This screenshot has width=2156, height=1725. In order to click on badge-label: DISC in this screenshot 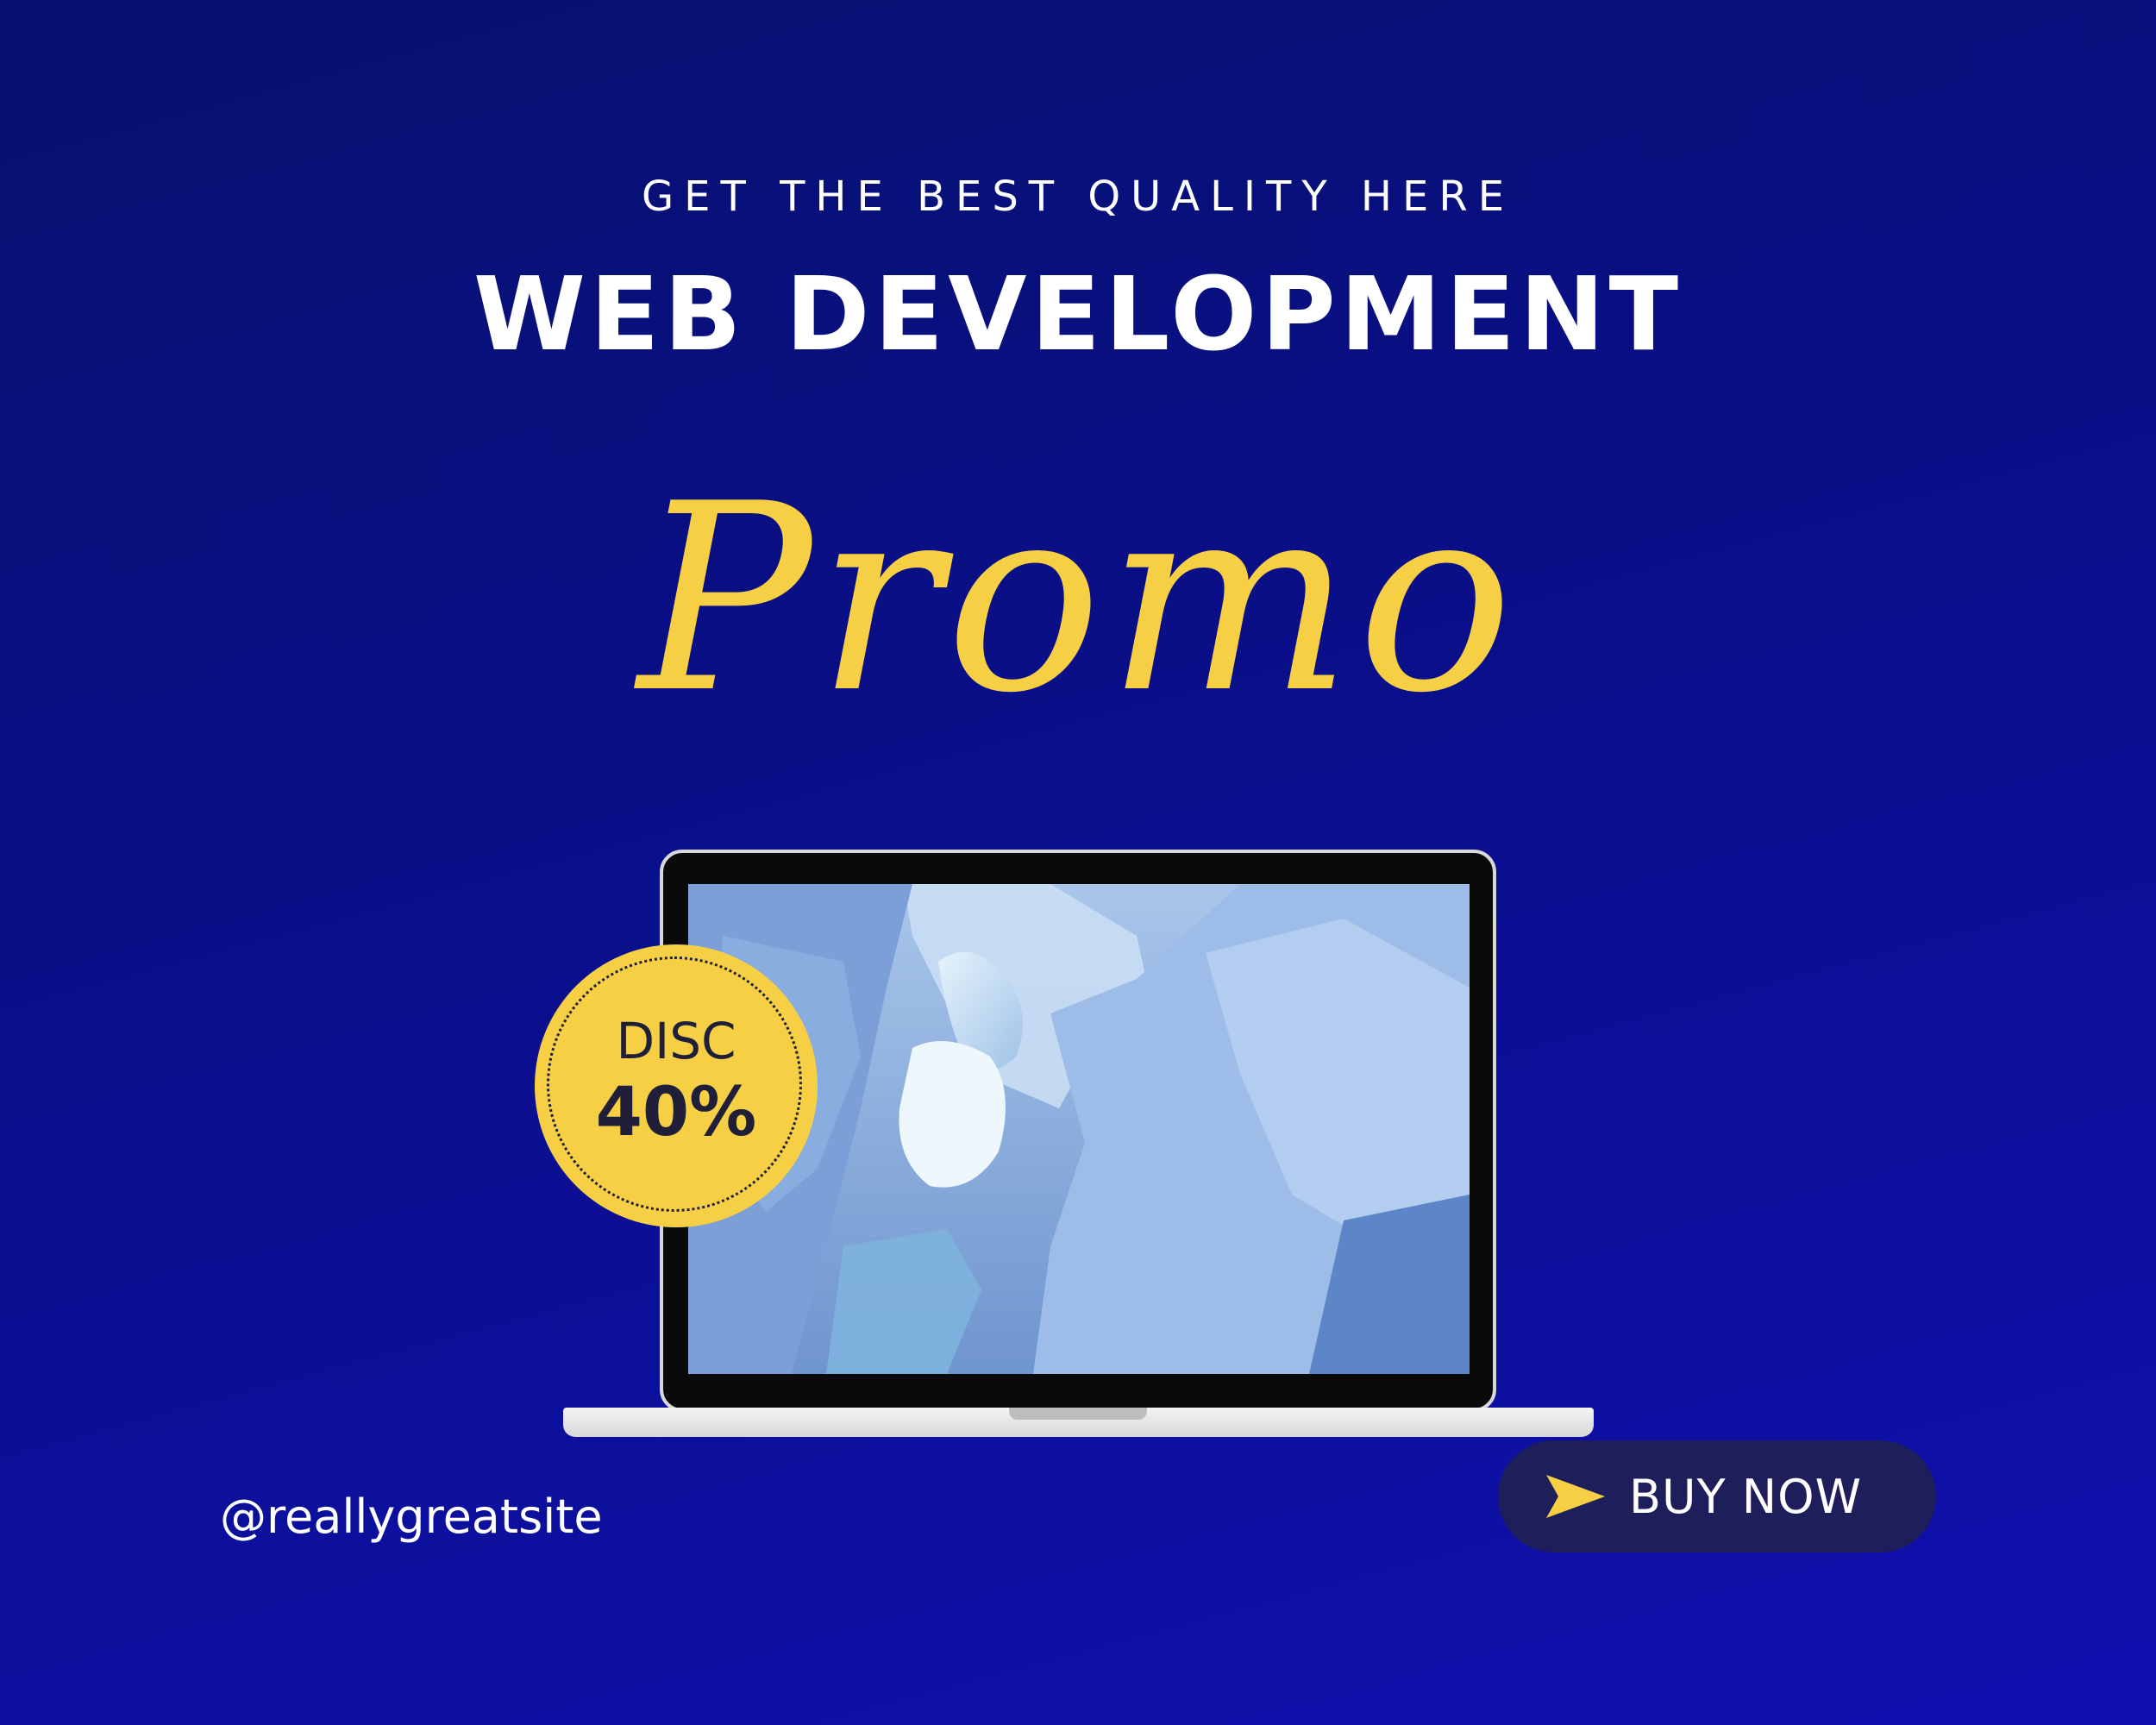, I will do `click(676, 1041)`.